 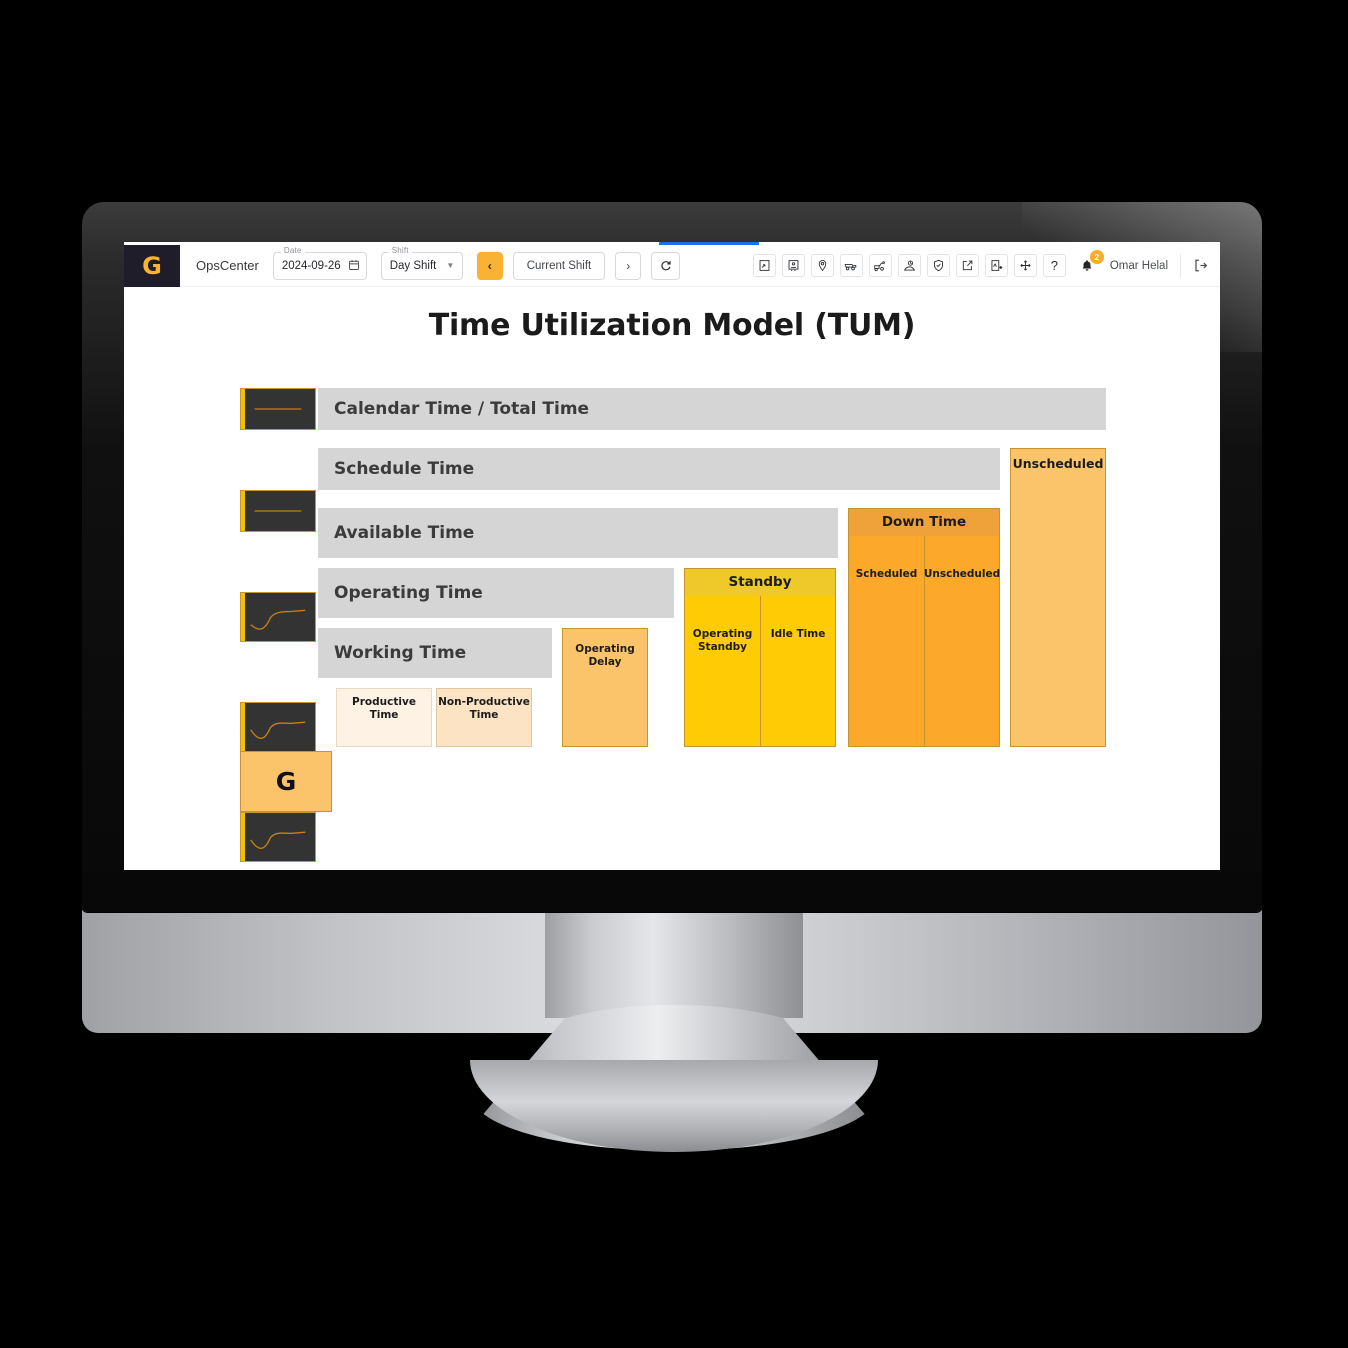 What do you see at coordinates (1025, 265) in the screenshot?
I see `move-icon` at bounding box center [1025, 265].